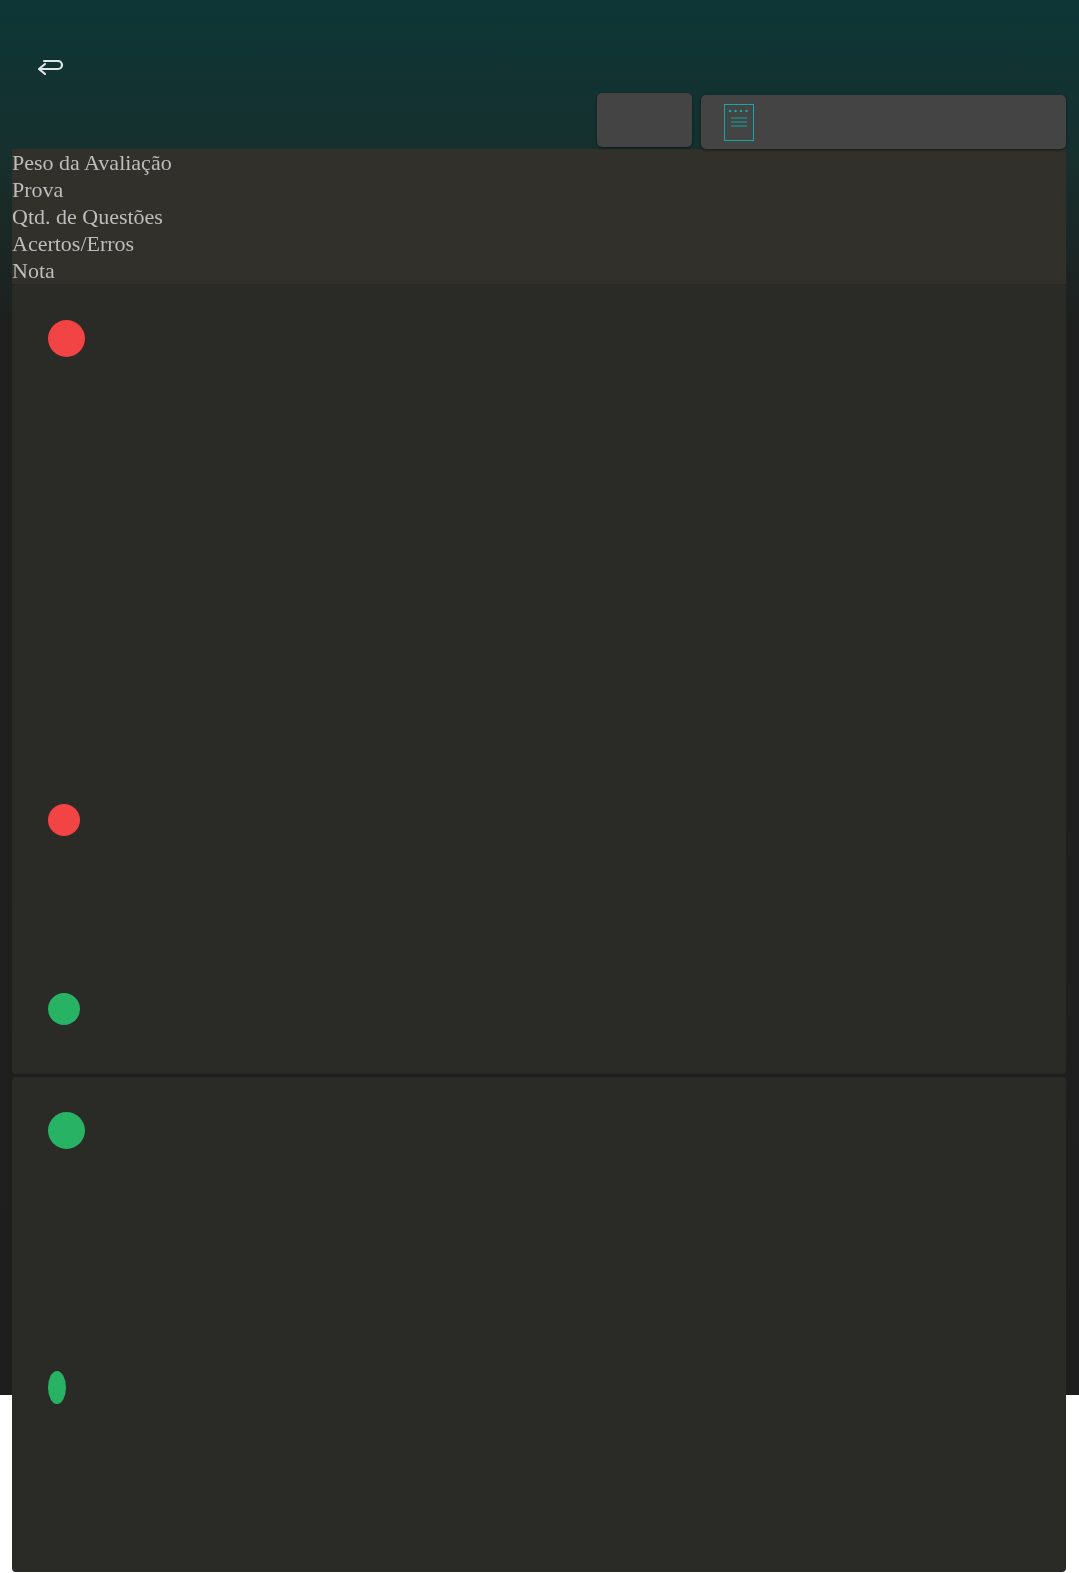 This screenshot has width=1079, height=1573. What do you see at coordinates (92, 162) in the screenshot?
I see `column-label: Peso da Avaliação` at bounding box center [92, 162].